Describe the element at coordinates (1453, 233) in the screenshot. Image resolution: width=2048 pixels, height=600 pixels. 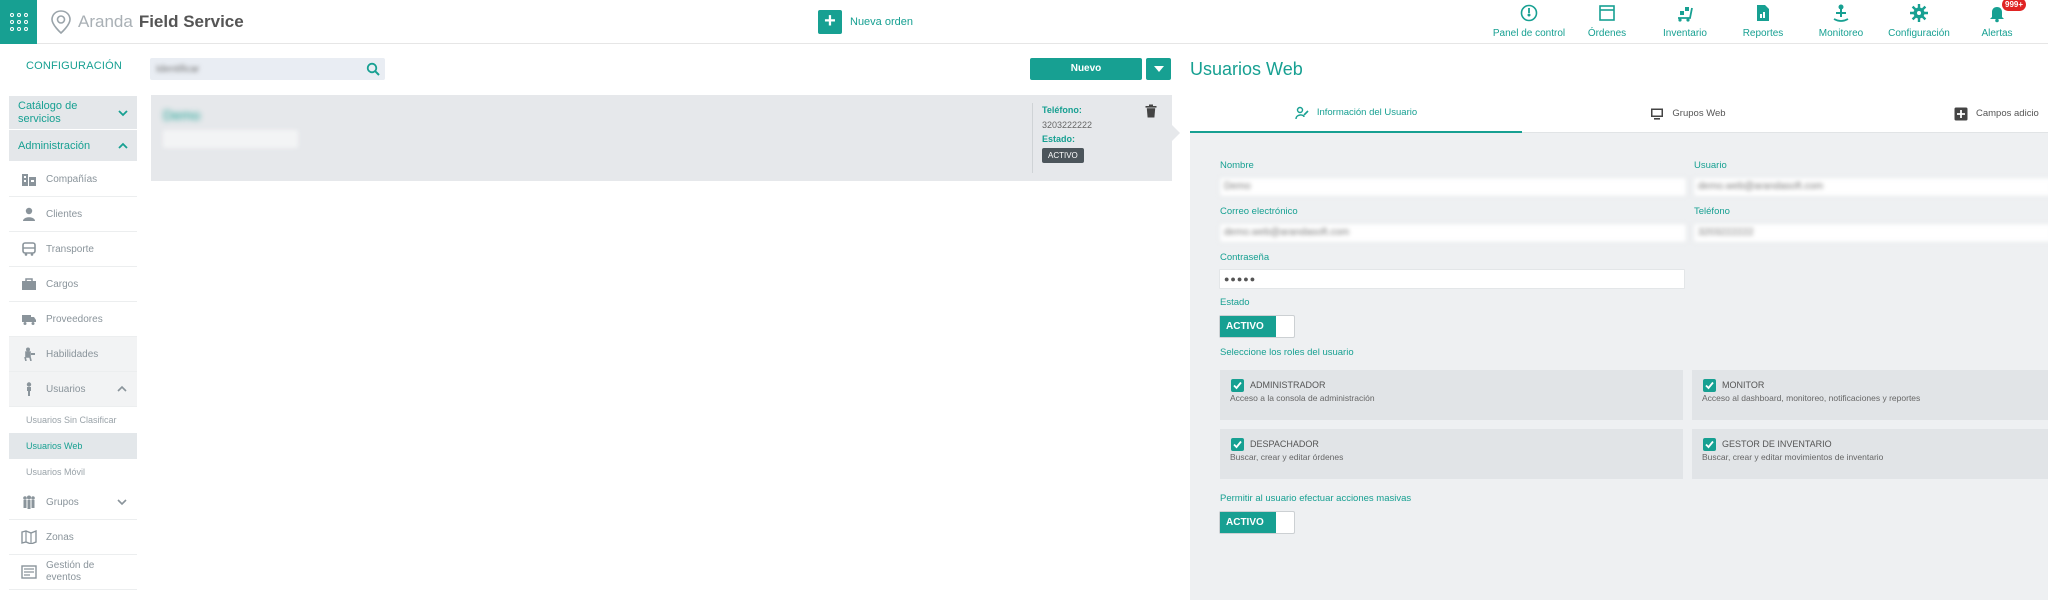
I see `email-field: demo.web@arandasoft.com` at that location.